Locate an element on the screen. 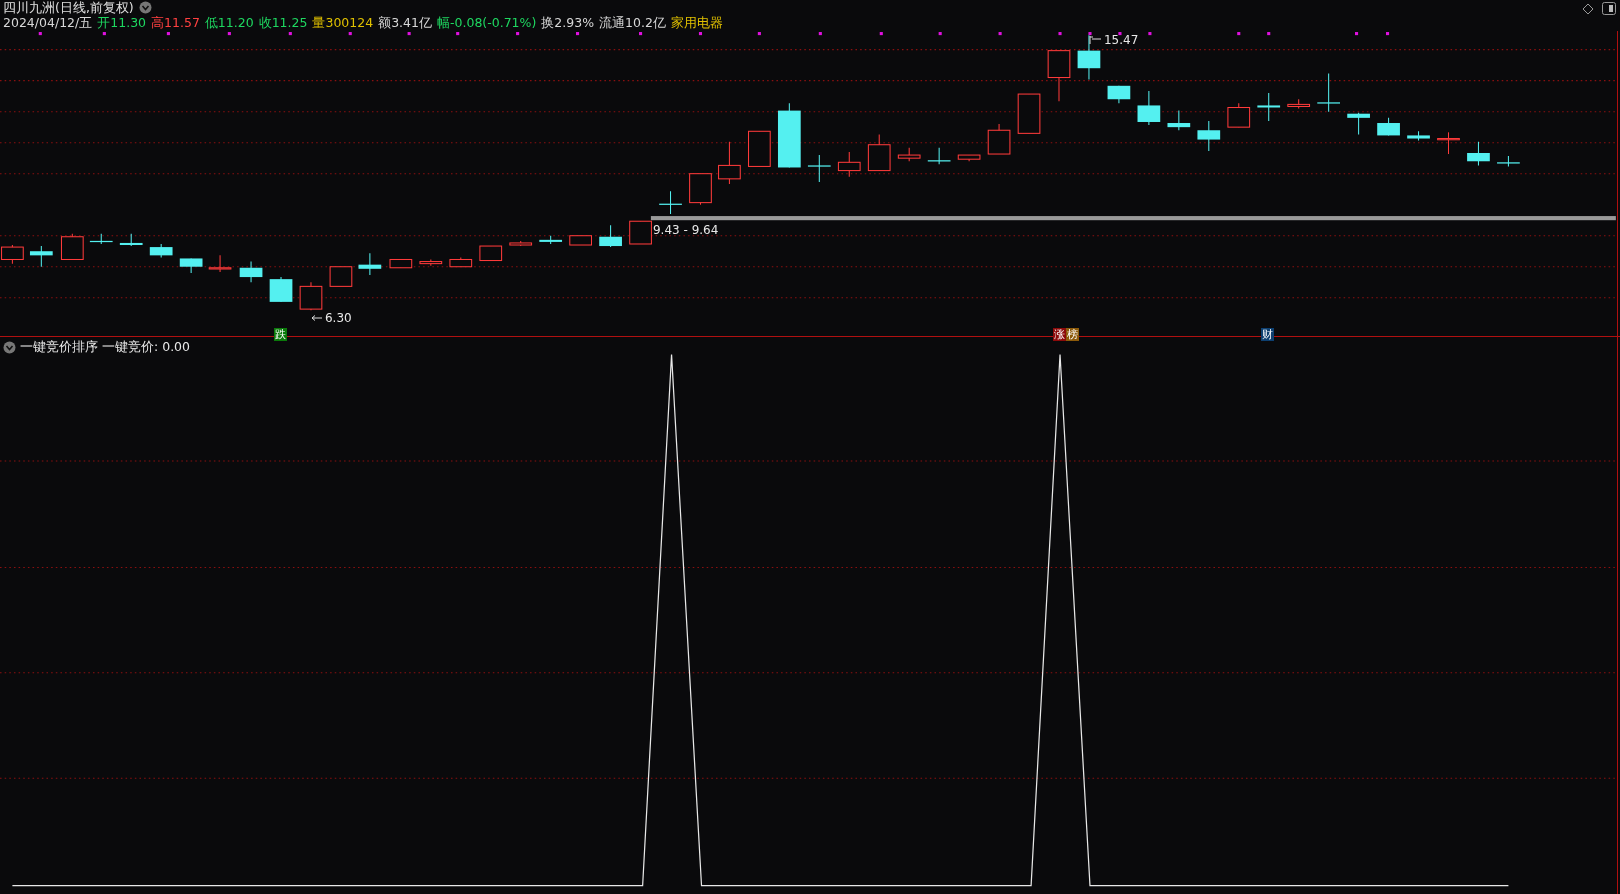  quote-value: 高11.57 is located at coordinates (175, 22).